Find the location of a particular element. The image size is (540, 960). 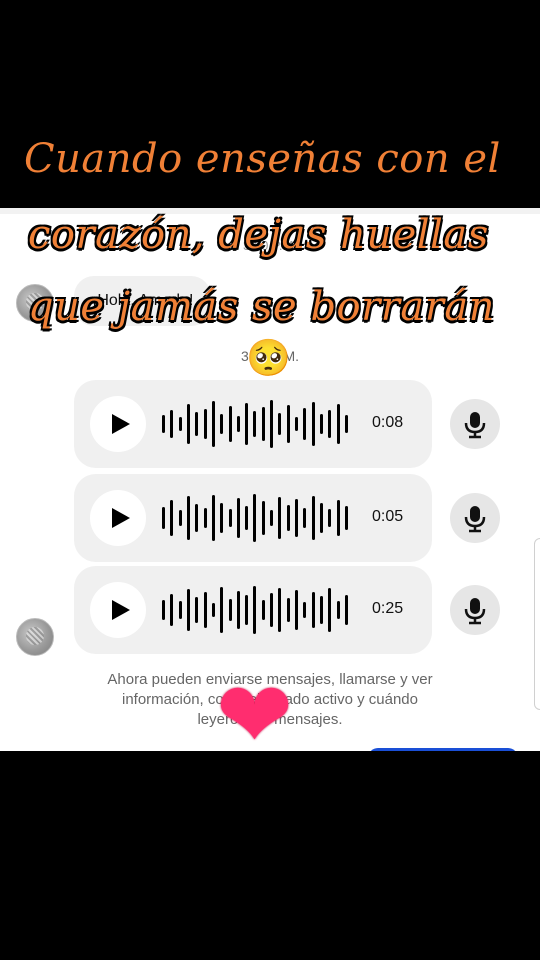

audio-message: 0:08 is located at coordinates (253, 424).